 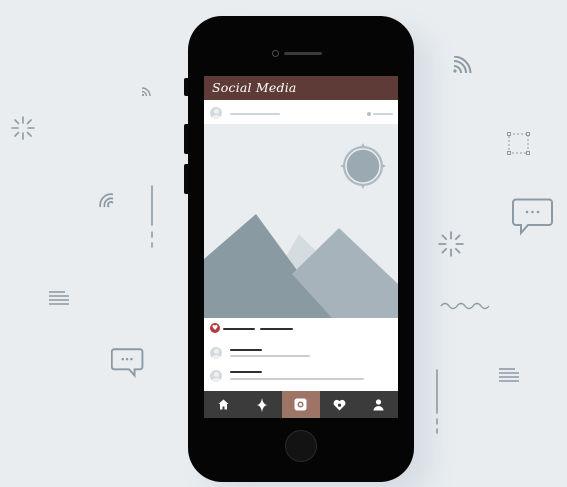 I want to click on home-icon, so click(x=223, y=404).